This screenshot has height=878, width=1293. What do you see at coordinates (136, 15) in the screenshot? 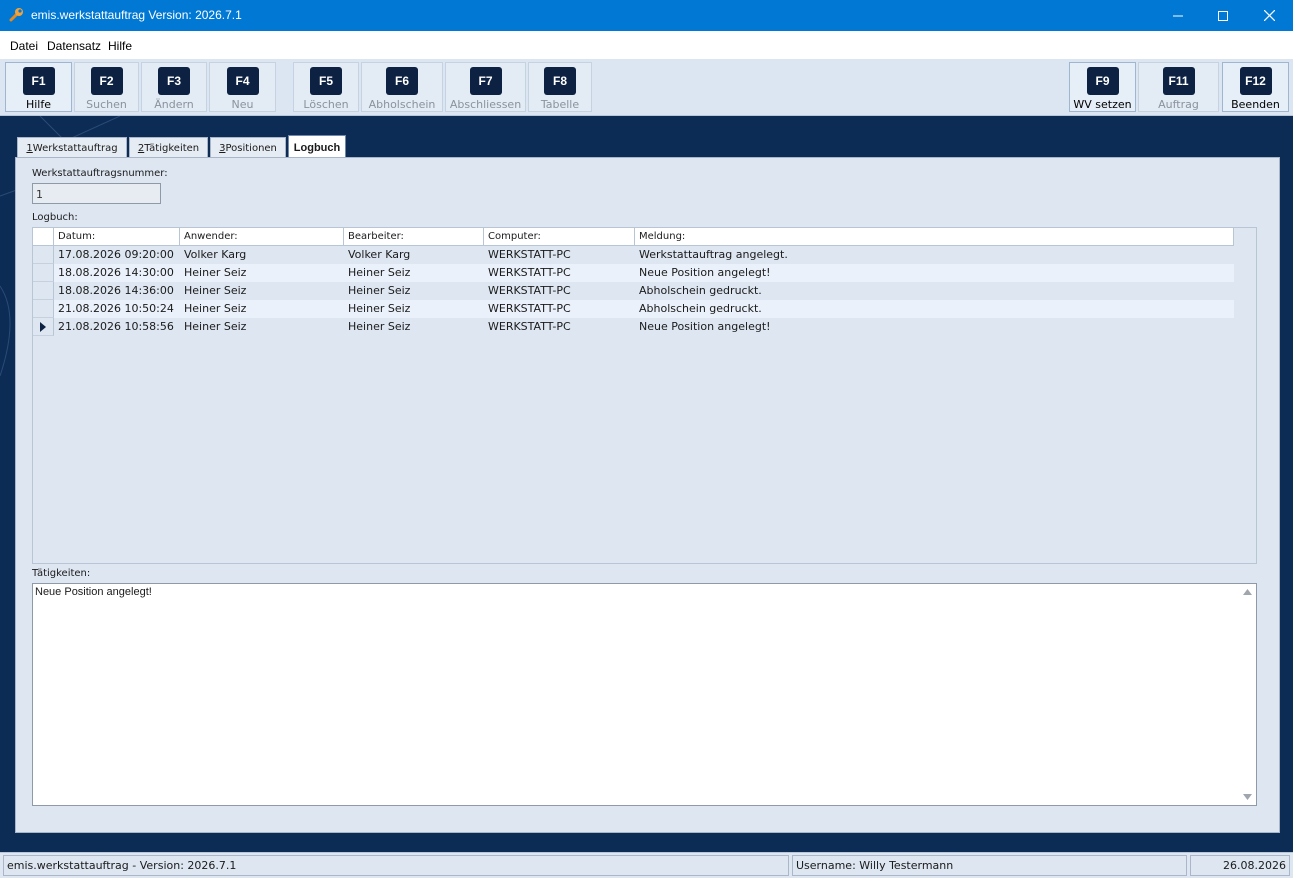
I see `window-title: emis.werkstattauftrag Version: 2026.7.1` at bounding box center [136, 15].